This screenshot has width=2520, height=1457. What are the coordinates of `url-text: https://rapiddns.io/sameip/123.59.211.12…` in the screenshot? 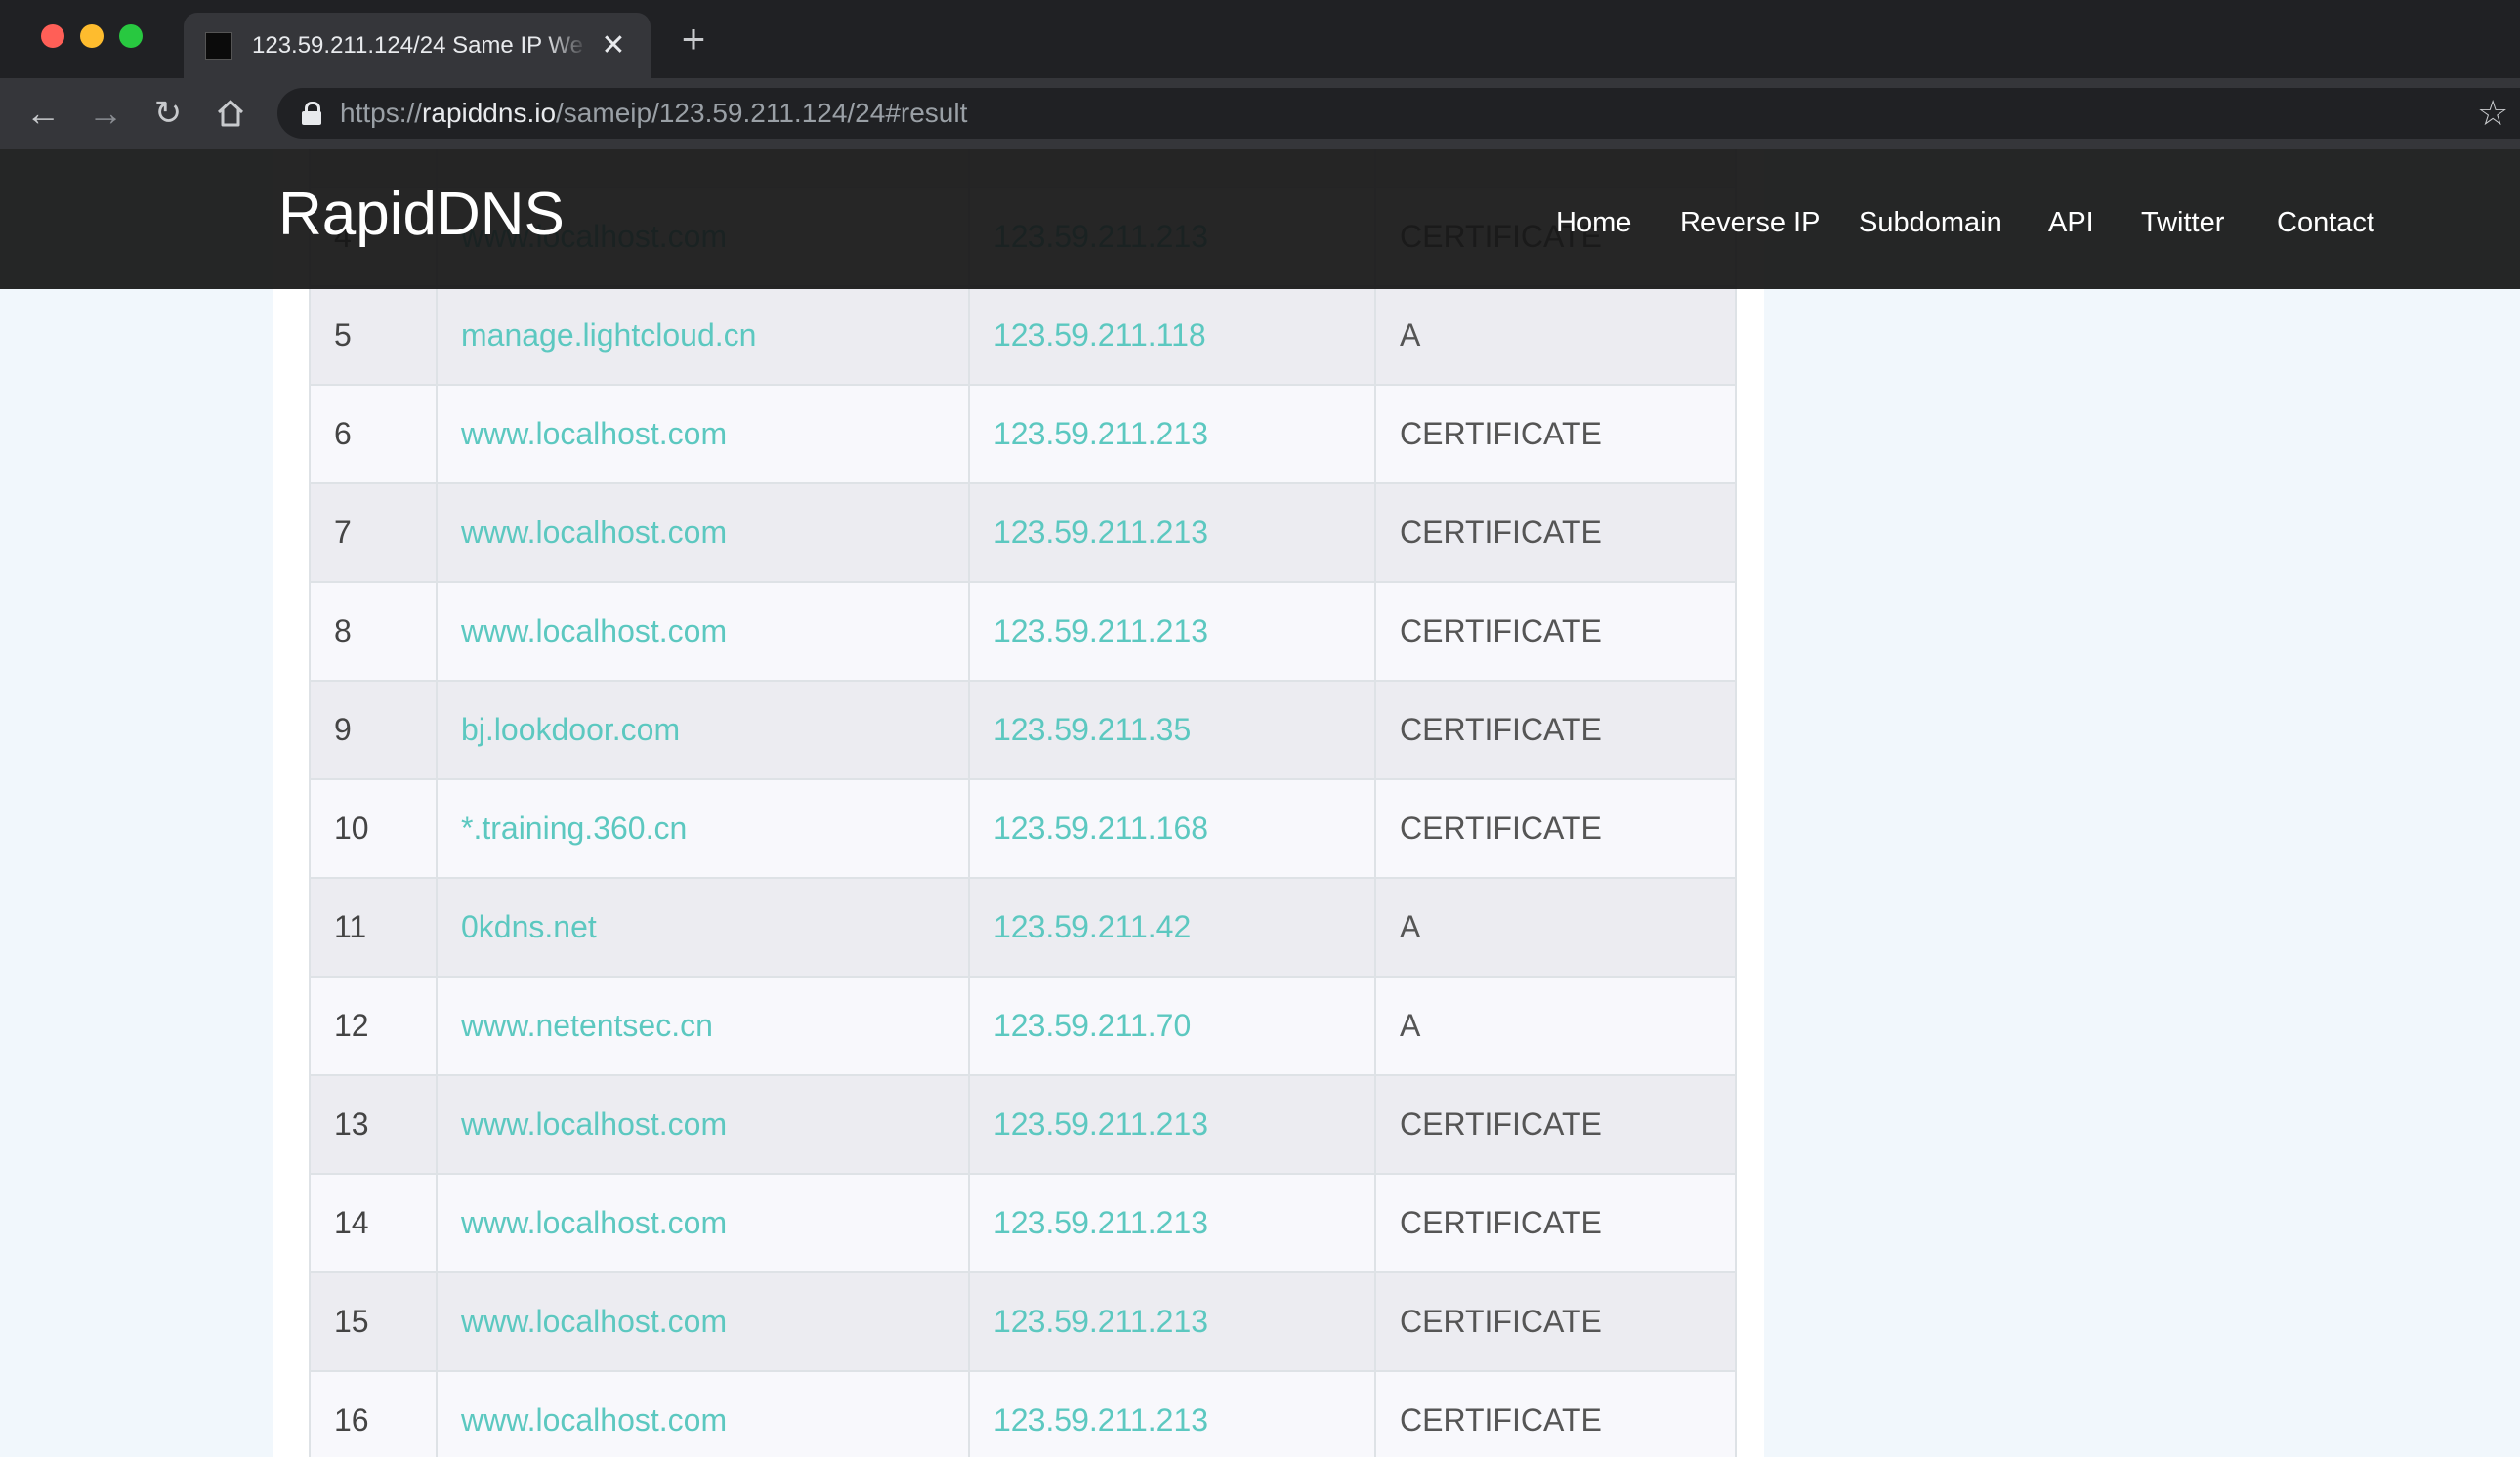 It's located at (653, 113).